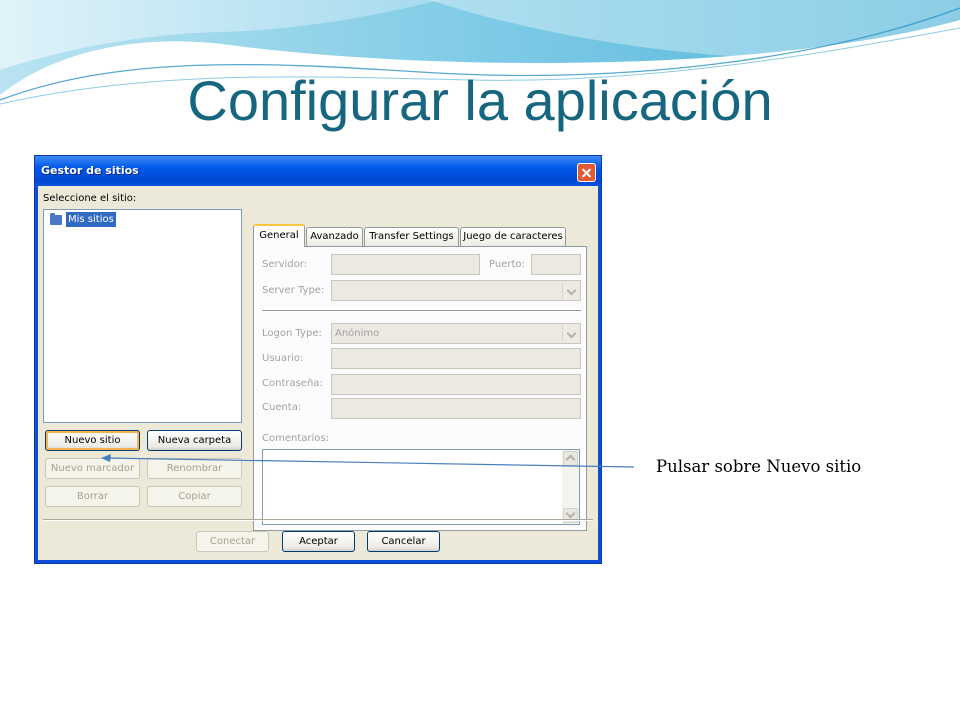  I want to click on callout-text: Pulsar sobre Nuevo sitio, so click(759, 466).